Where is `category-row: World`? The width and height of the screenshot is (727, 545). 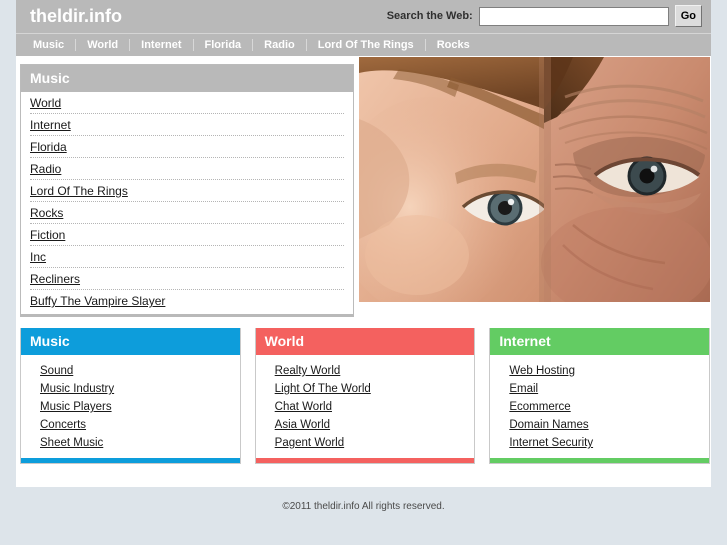
category-row: World is located at coordinates (187, 103).